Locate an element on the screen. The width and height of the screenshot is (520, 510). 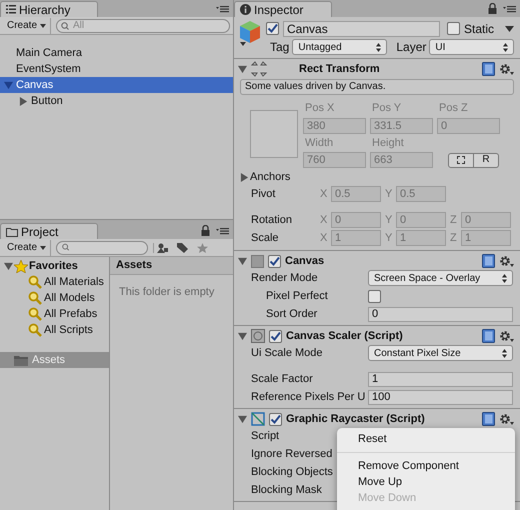
static-label: Static is located at coordinates (479, 29).